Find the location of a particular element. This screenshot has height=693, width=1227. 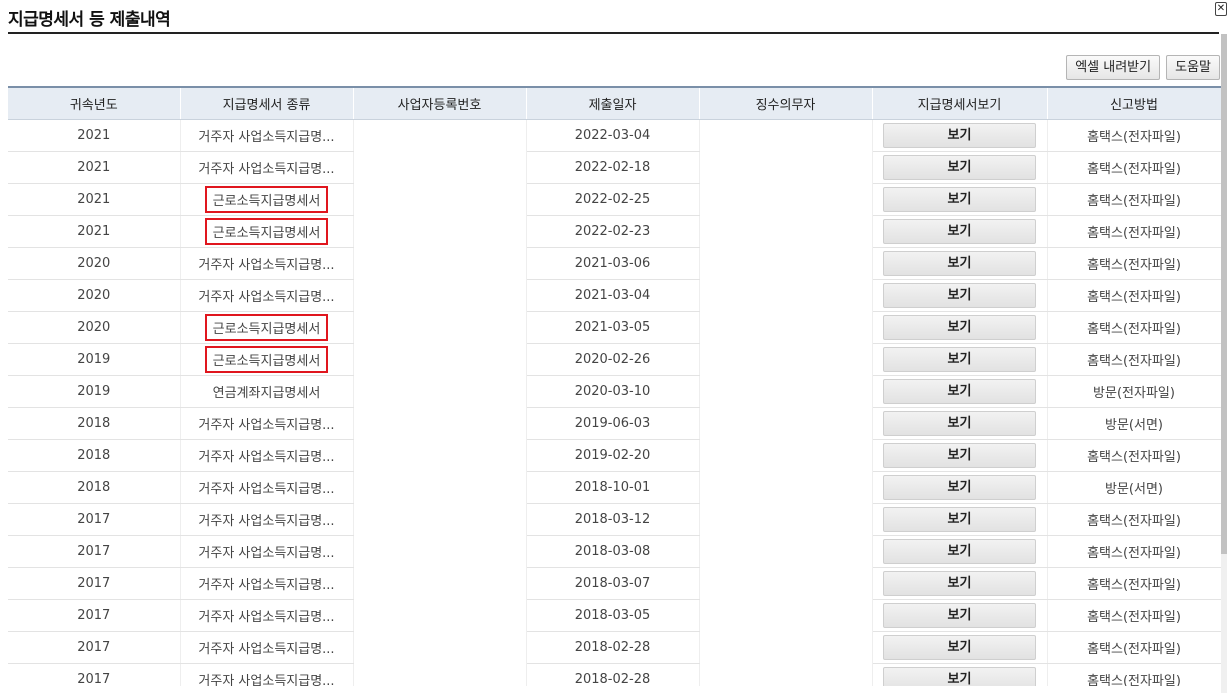

table-row: 2017 거주자 사업소득지급명... 2018-03-12 보기 홈택스(전자파일) is located at coordinates (614, 519).